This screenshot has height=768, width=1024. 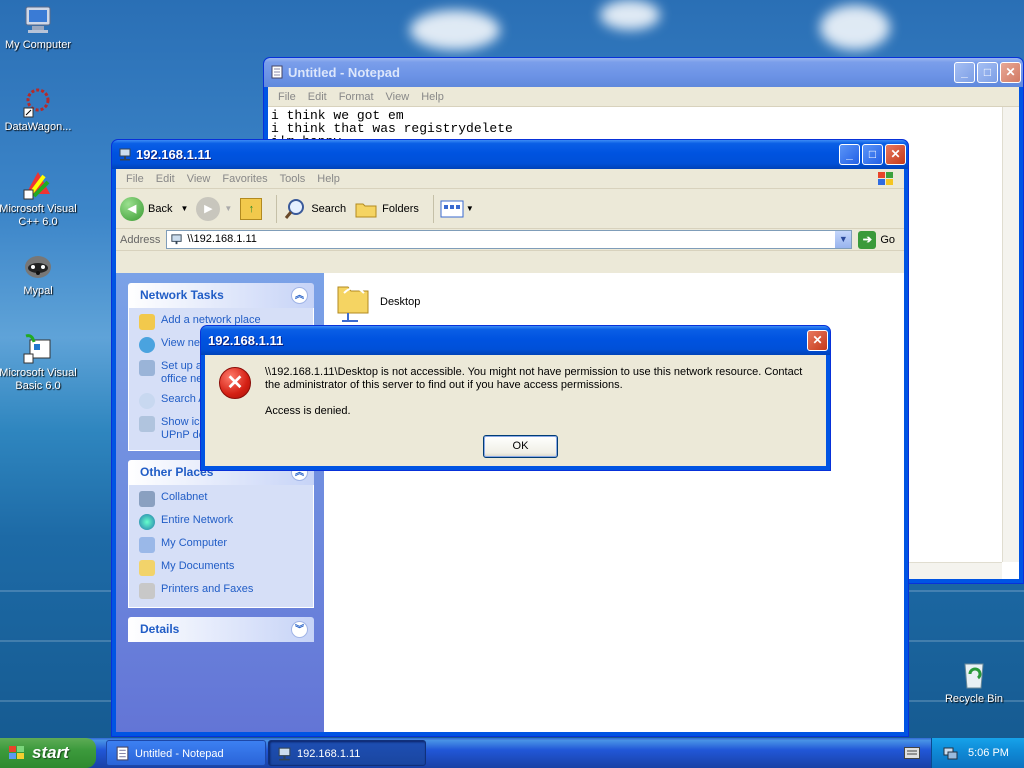 What do you see at coordinates (186, 753) in the screenshot?
I see `taskbar-item-notepad: Untitled - Notepad` at bounding box center [186, 753].